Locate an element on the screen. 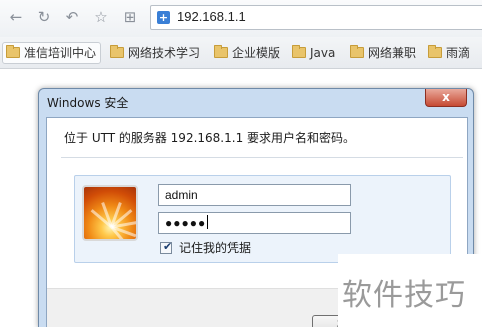 Image resolution: width=482 pixels, height=327 pixels. bookmark-label: 网络兼职 is located at coordinates (392, 53).